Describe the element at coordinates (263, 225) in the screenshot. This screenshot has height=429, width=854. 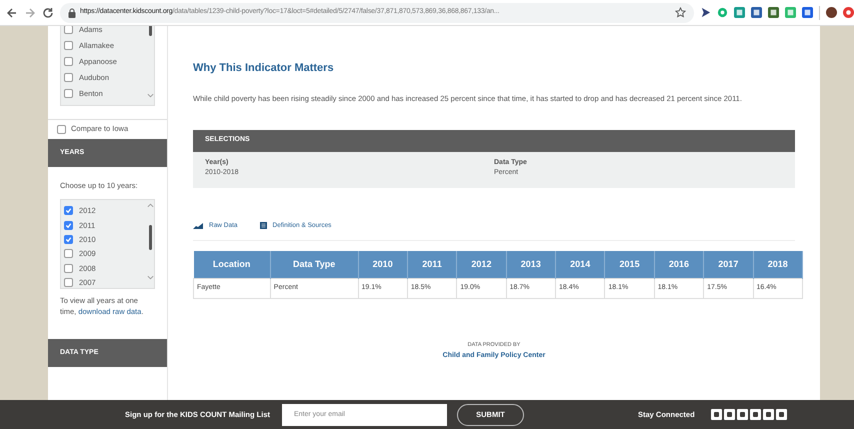
I see `document-icon` at that location.